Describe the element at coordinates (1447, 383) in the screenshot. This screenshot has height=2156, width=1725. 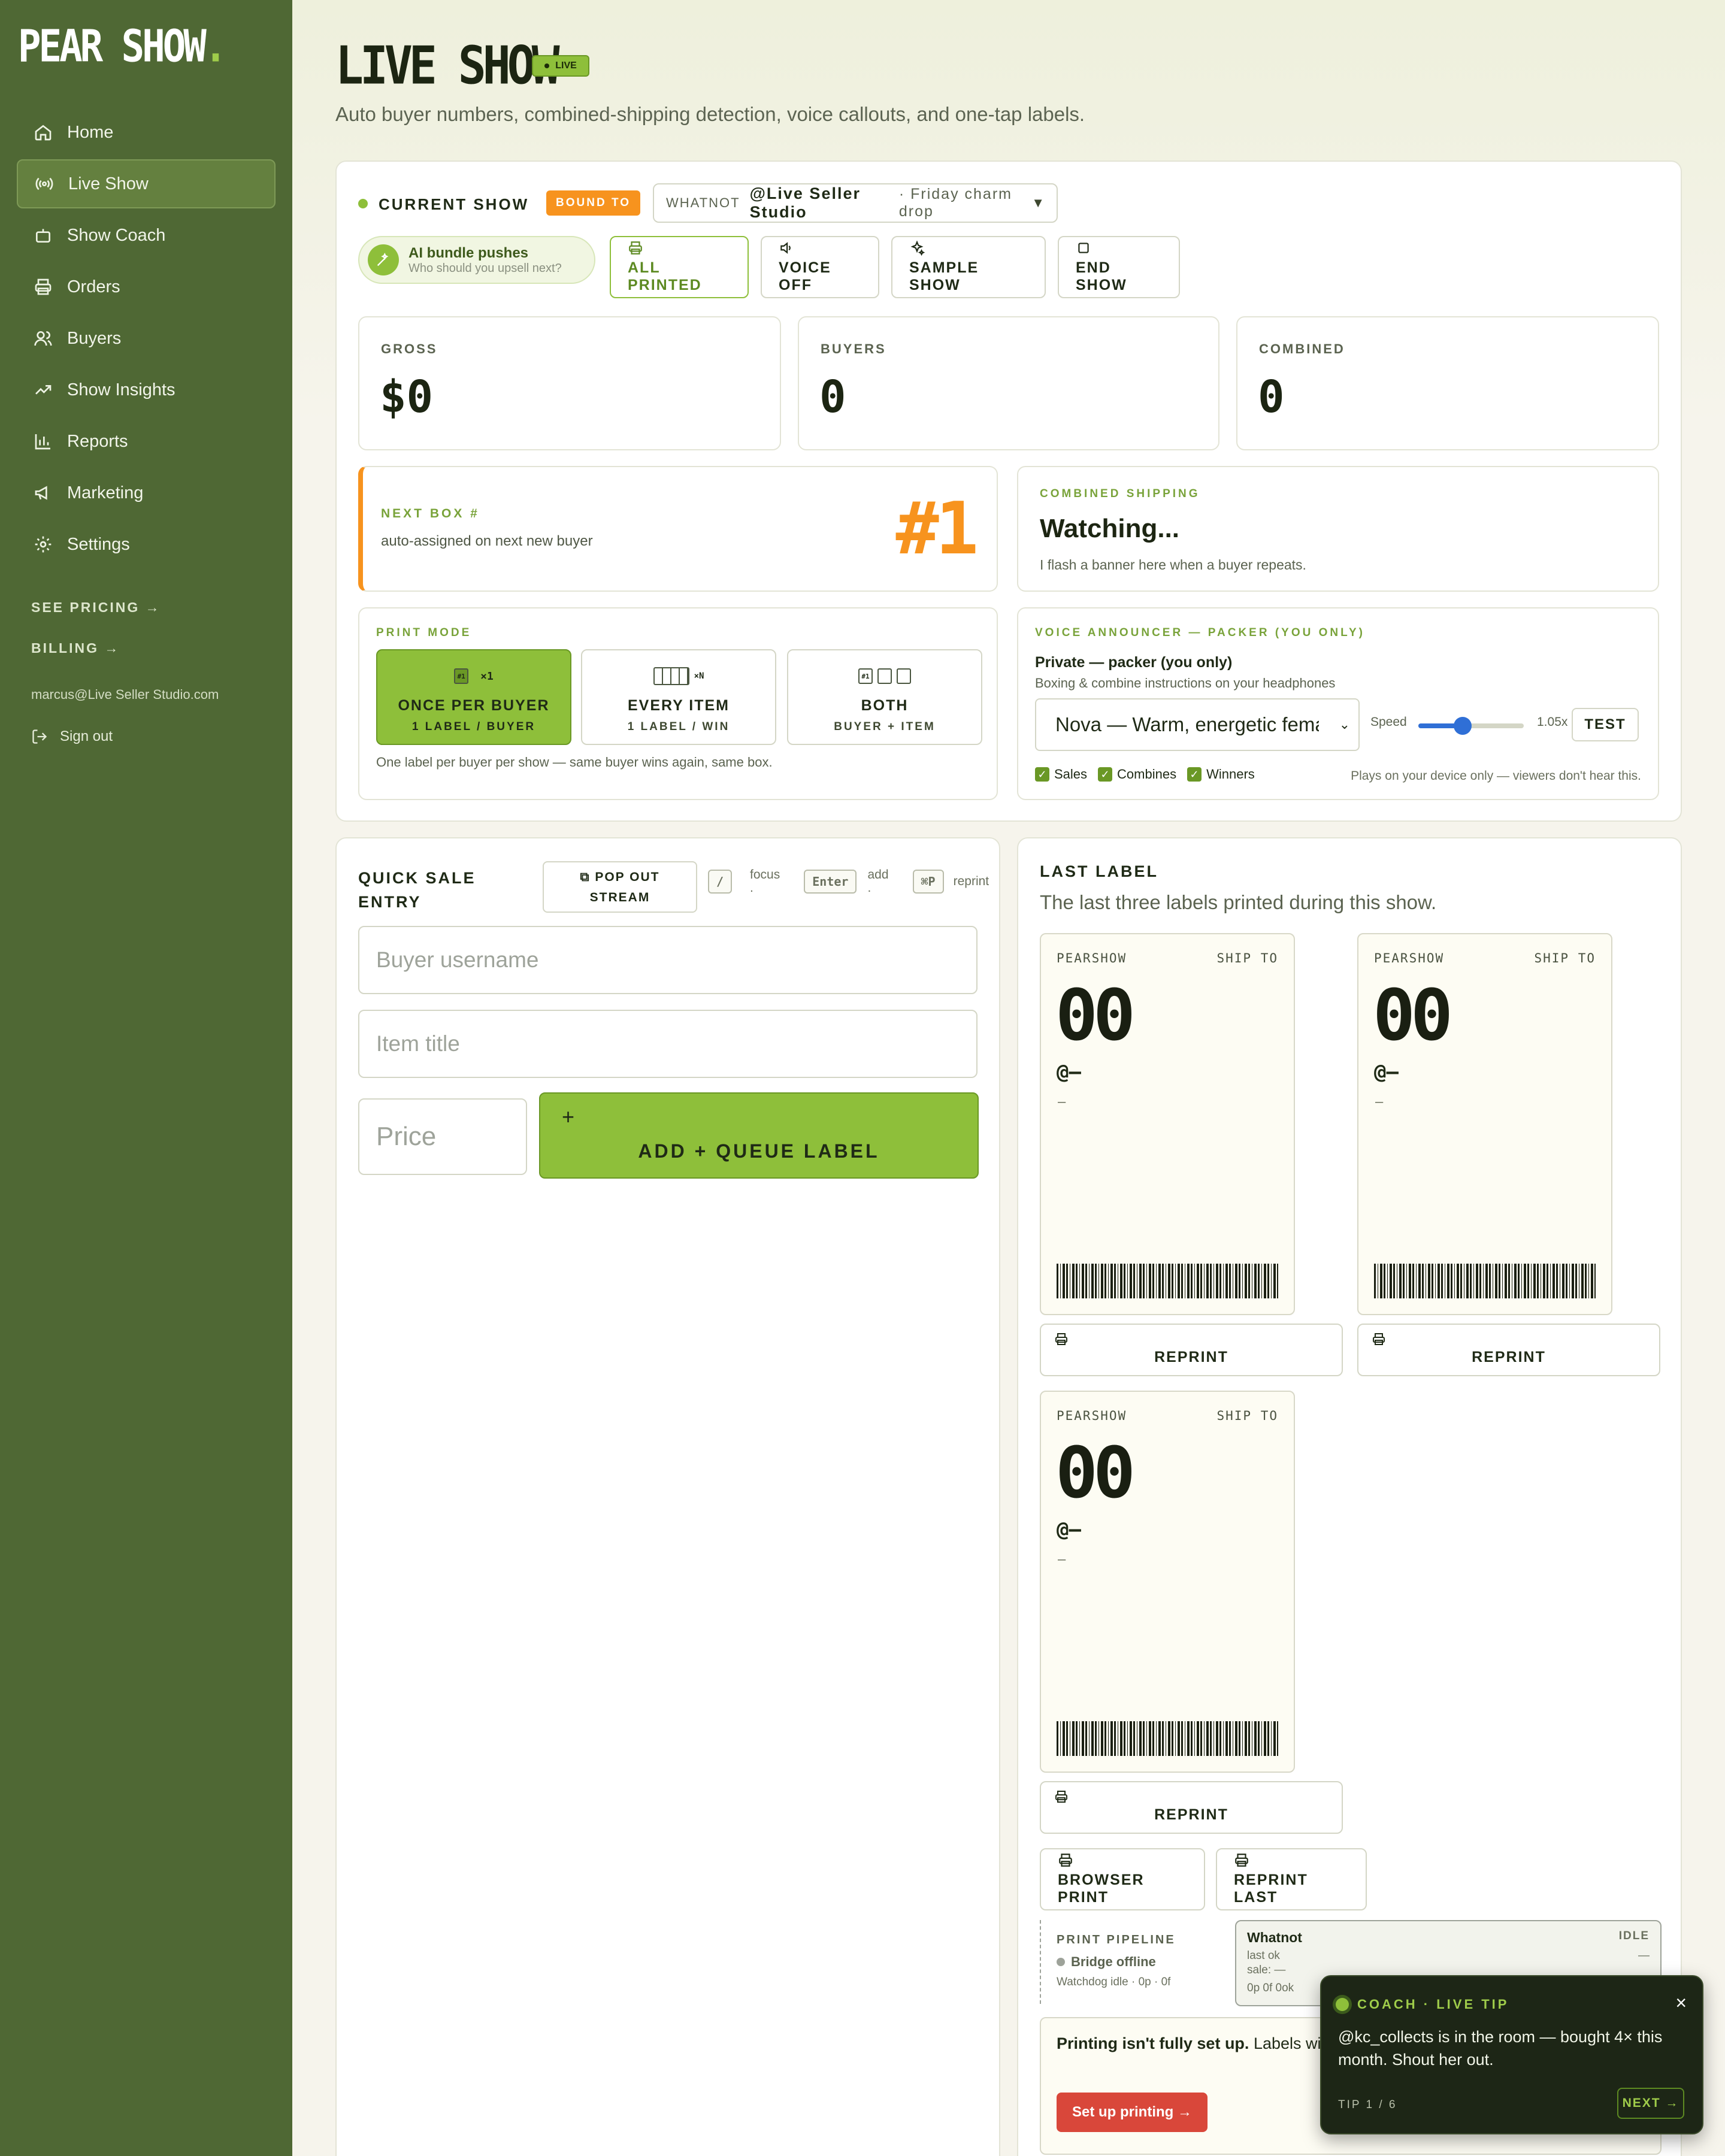
I see `combined-stat: COMBINED 0` at that location.